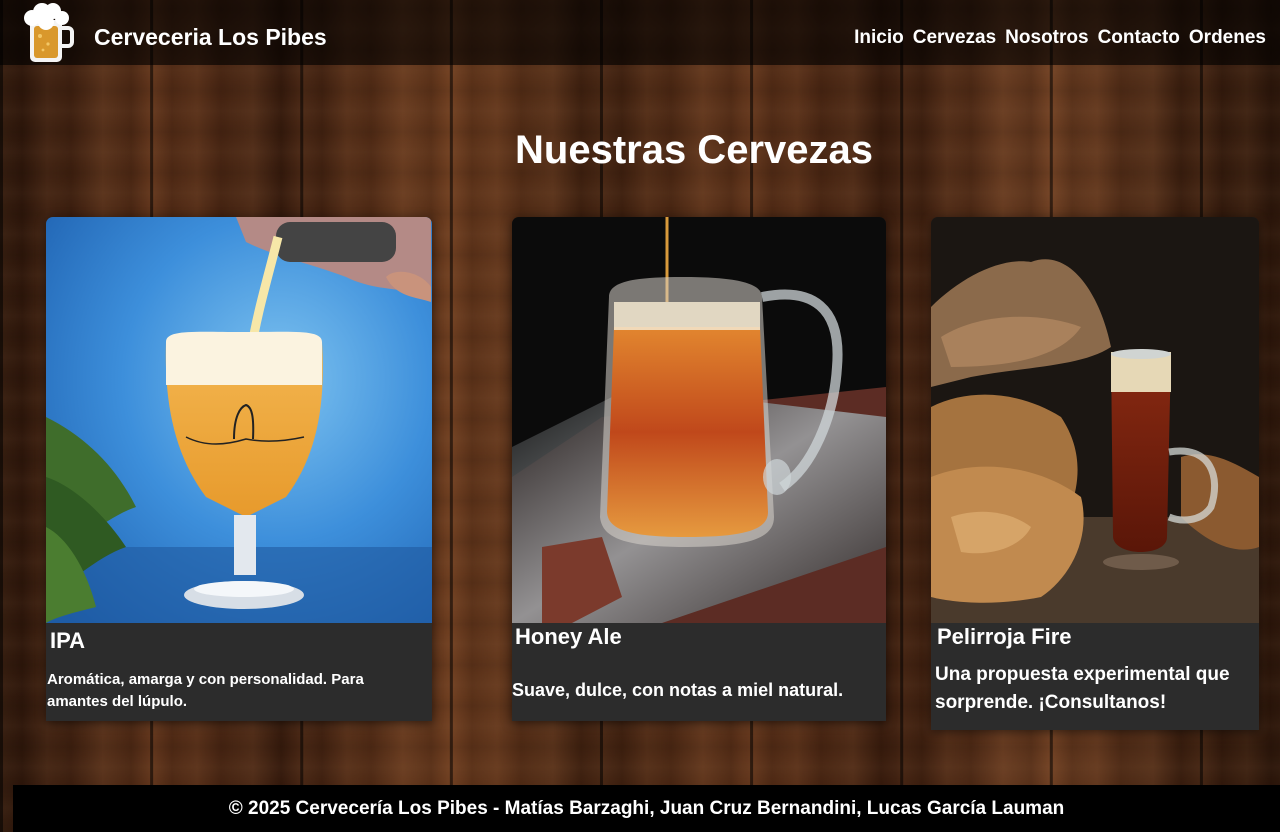 The image size is (1280, 832). What do you see at coordinates (1046, 38) in the screenshot?
I see `nav-link-nosotros: Nosotros` at bounding box center [1046, 38].